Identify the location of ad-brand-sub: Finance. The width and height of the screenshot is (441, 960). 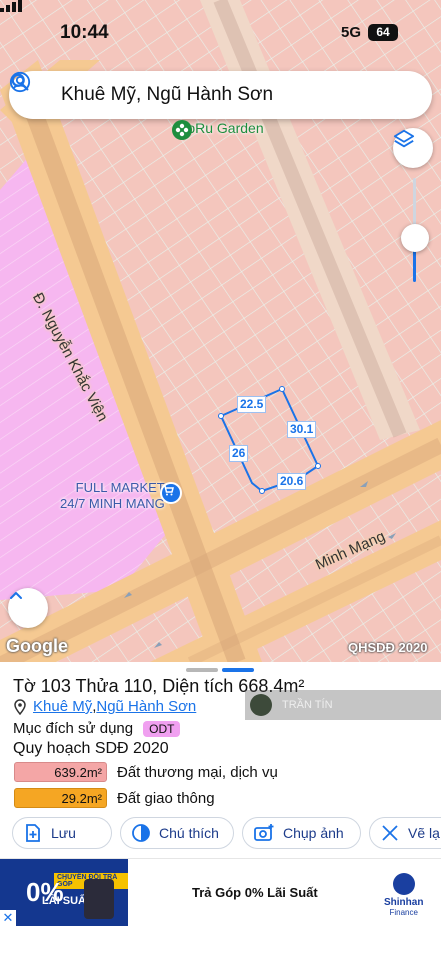
(403, 912).